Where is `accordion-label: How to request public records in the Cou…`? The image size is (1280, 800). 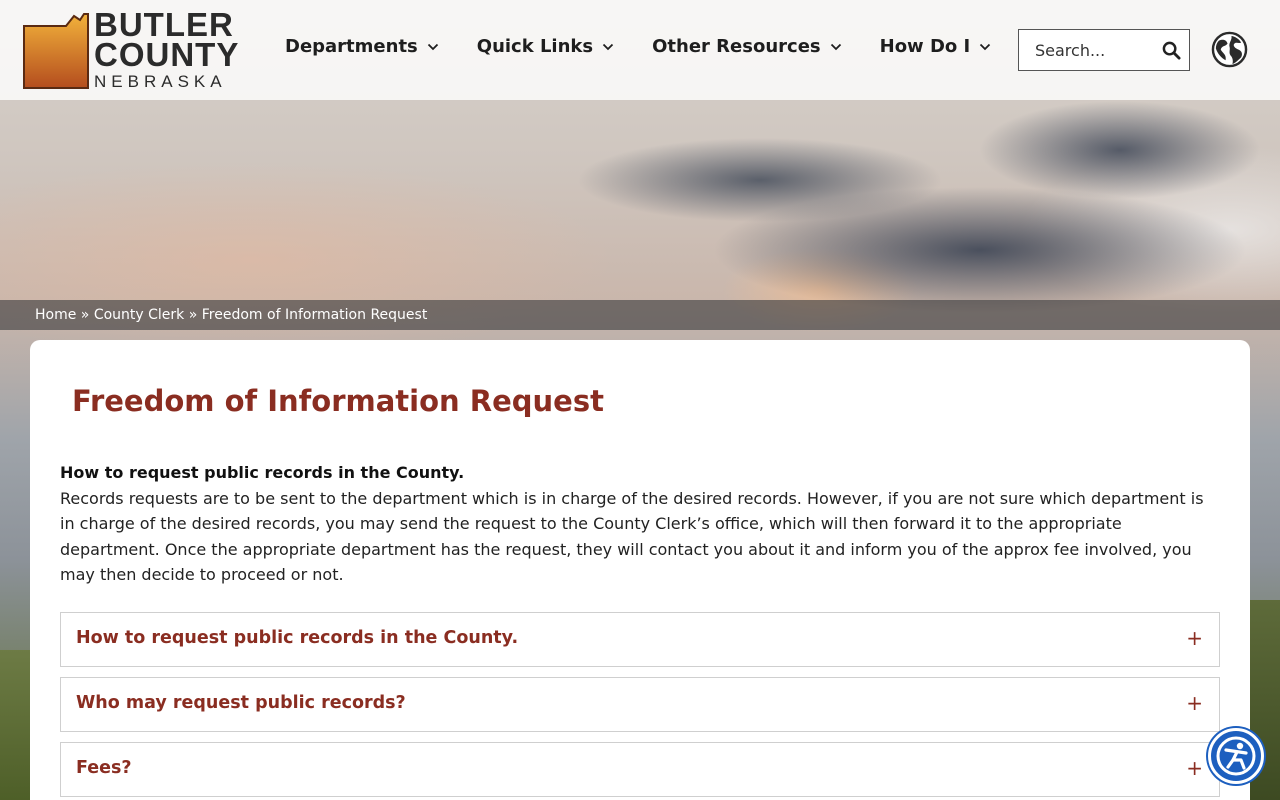
accordion-label: How to request public records in the Cou… is located at coordinates (297, 638).